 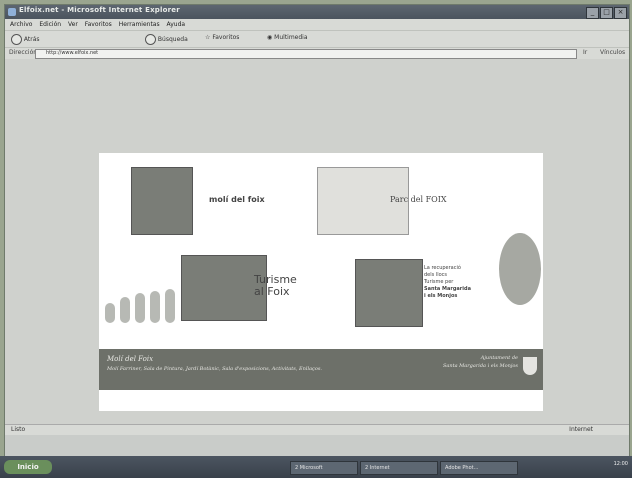 I want to click on toolbar: Atrás Búsqueda ☆ Favoritos ◉ Multimedia, so click(x=317, y=38).